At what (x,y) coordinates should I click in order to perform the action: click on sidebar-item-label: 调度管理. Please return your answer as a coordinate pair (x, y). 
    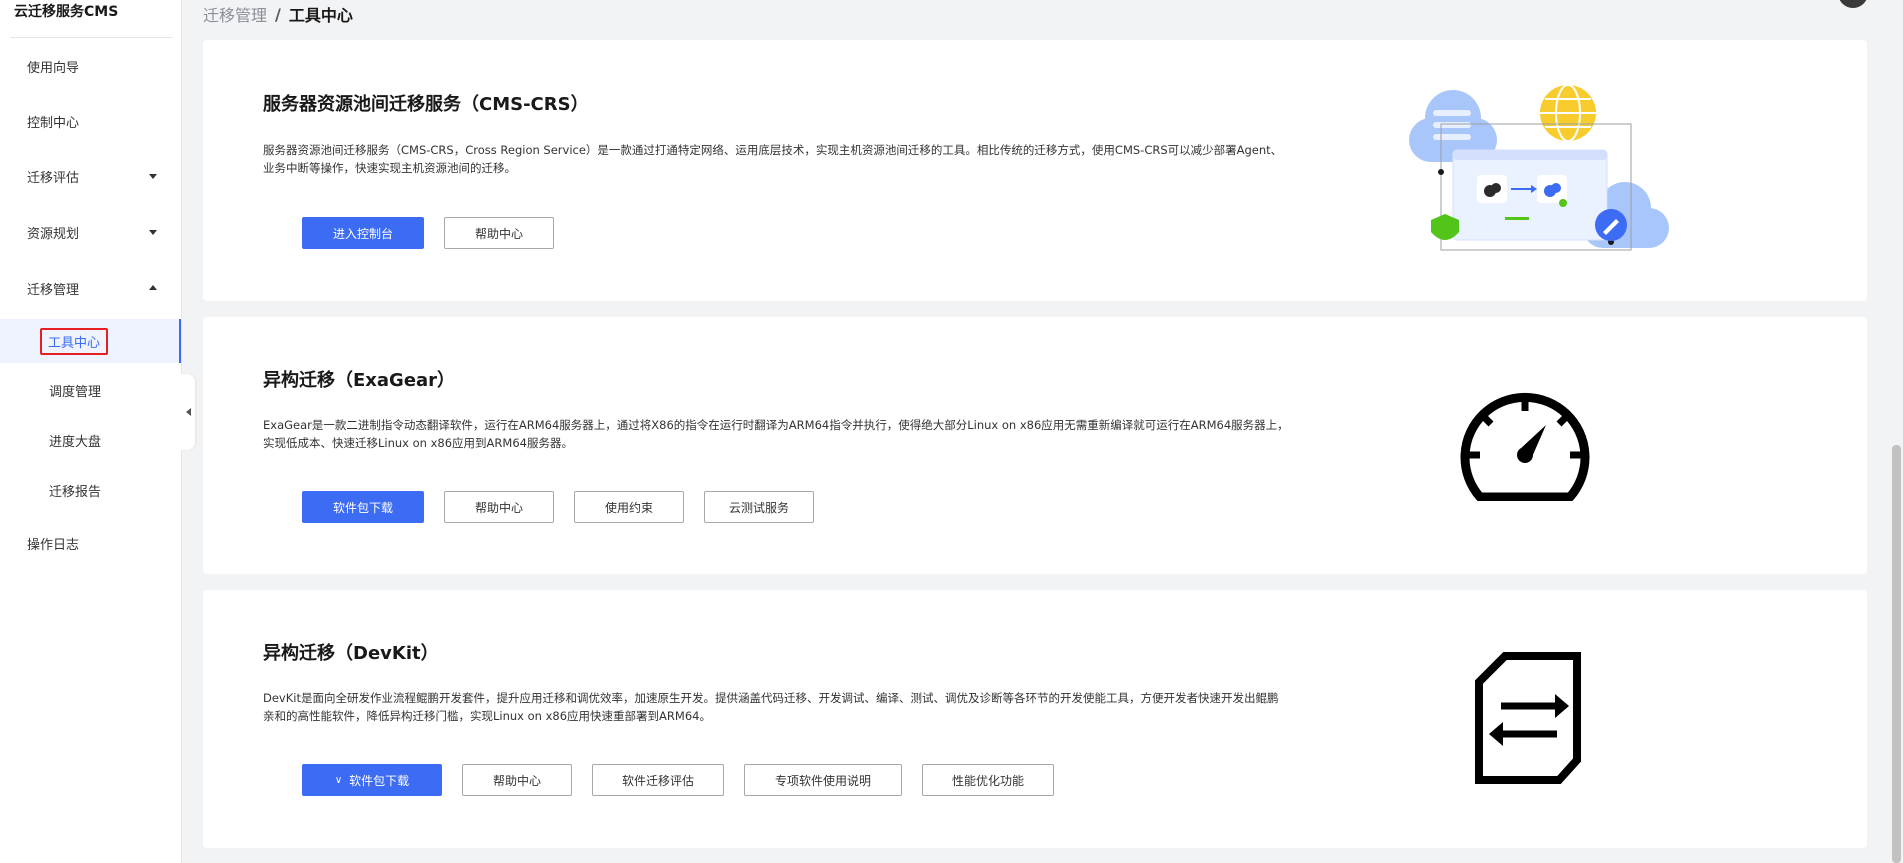
    Looking at the image, I should click on (75, 392).